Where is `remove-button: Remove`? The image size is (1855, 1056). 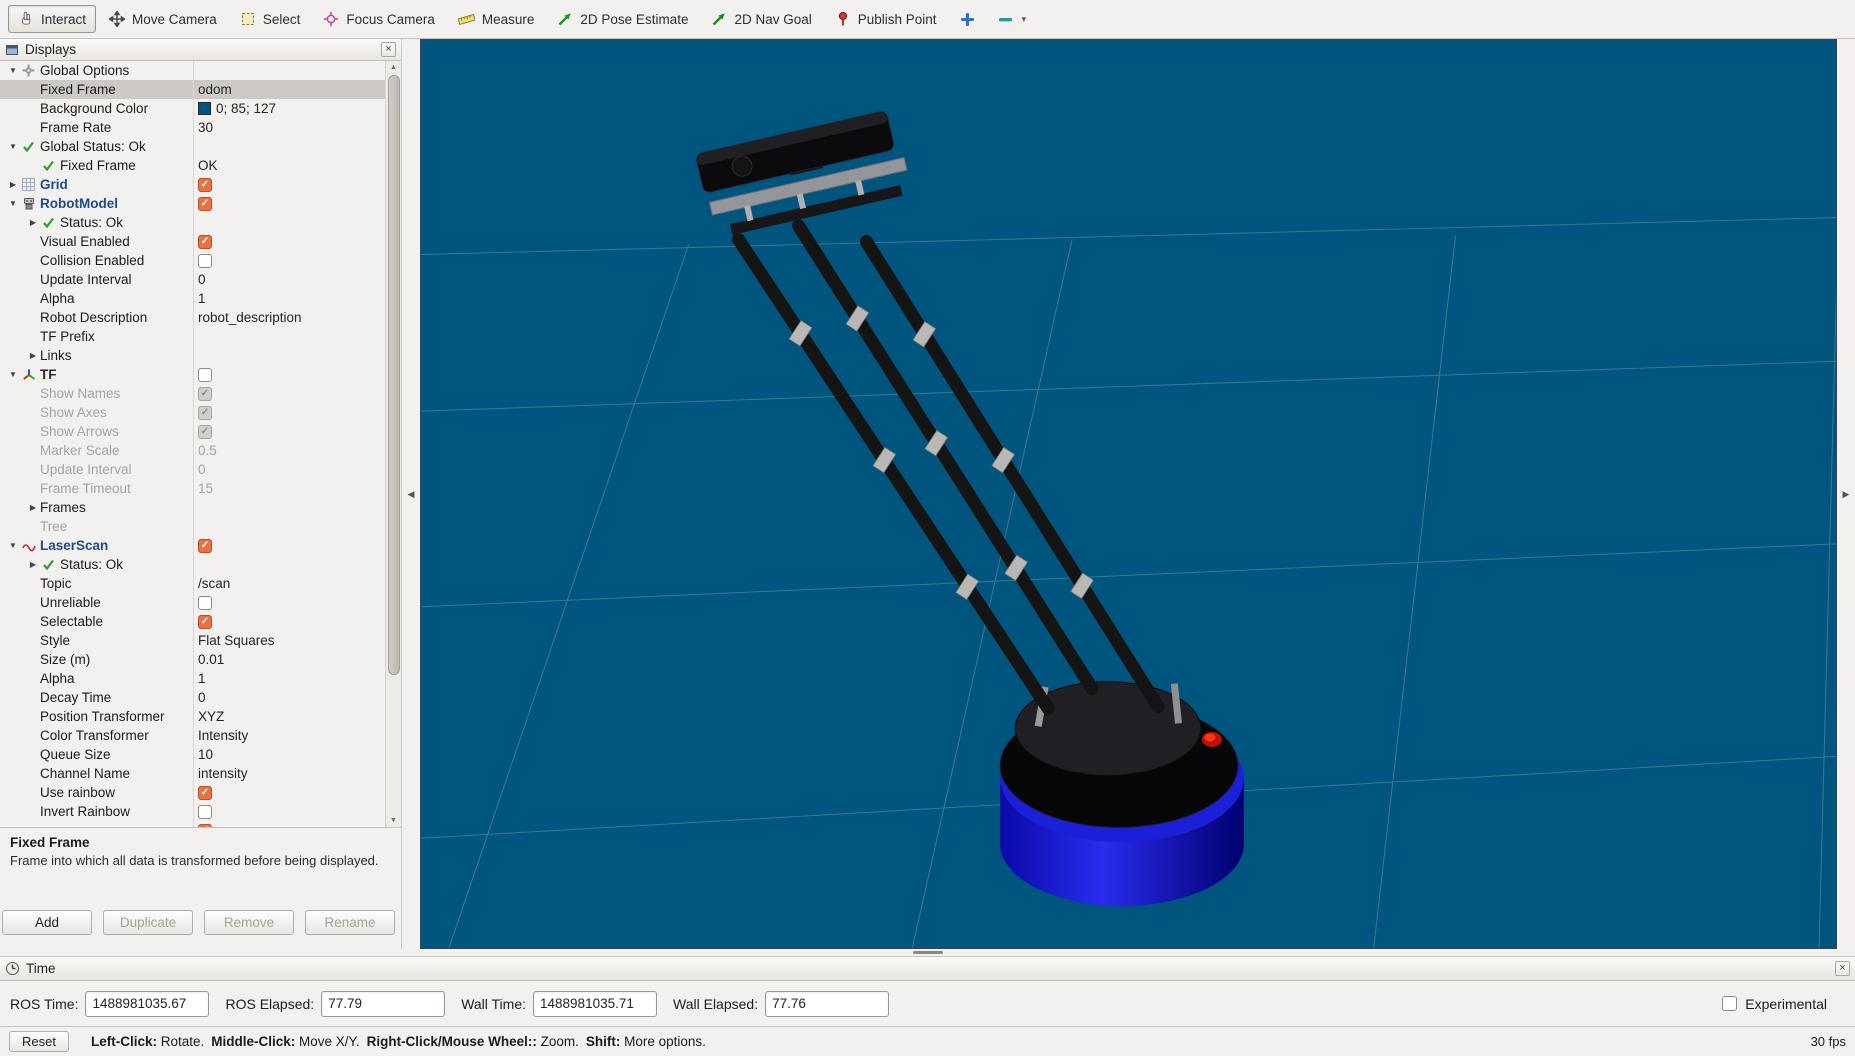
remove-button: Remove is located at coordinates (249, 922).